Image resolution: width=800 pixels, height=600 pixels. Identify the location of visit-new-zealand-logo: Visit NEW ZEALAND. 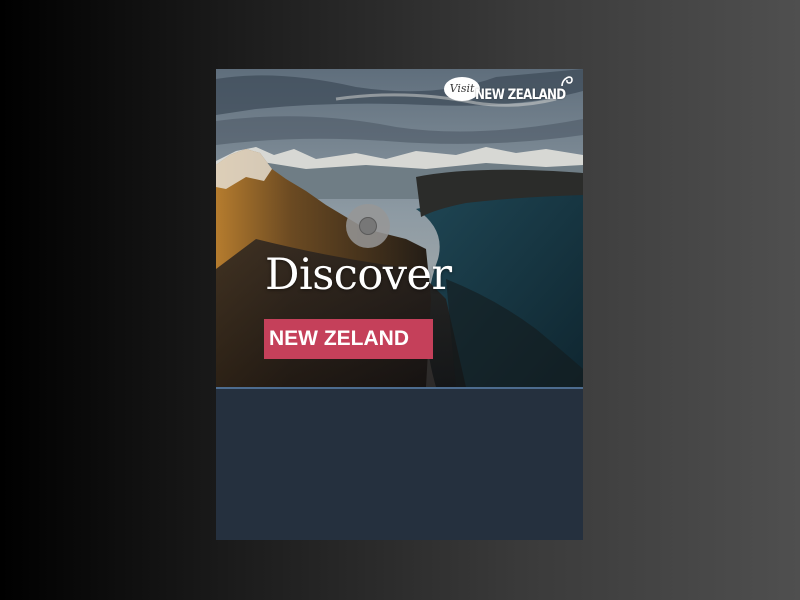
(512, 89).